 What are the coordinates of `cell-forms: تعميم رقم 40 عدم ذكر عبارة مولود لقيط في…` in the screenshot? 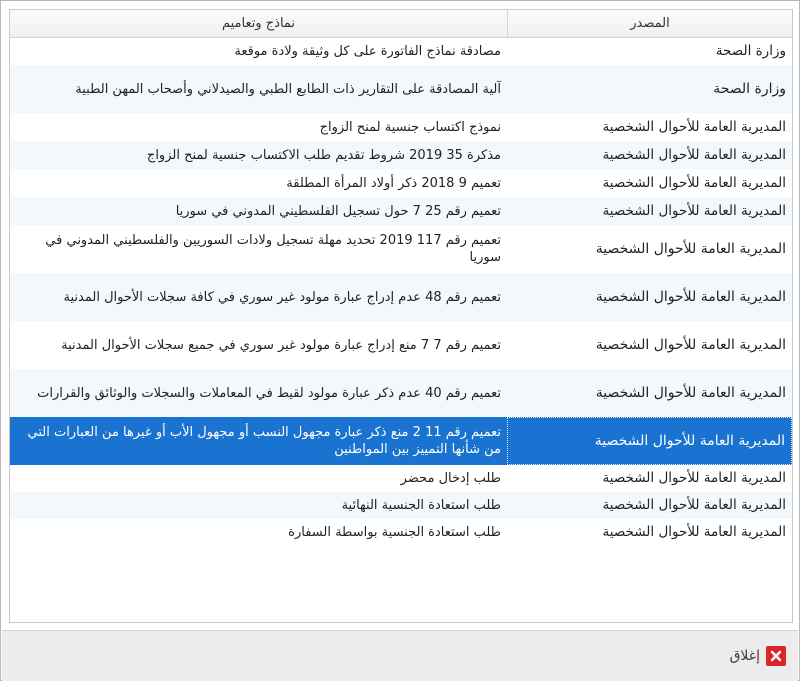 It's located at (269, 393).